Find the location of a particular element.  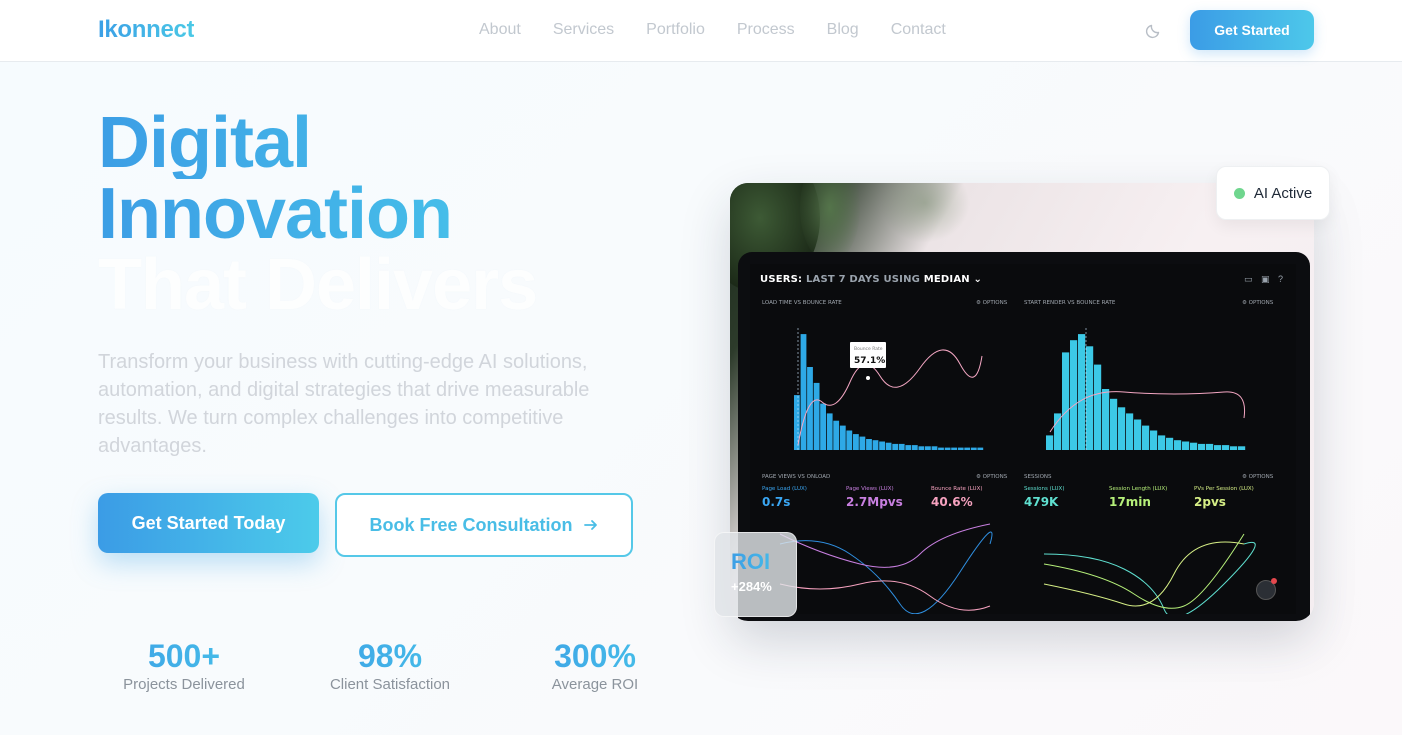

moon-icon is located at coordinates (1154, 30).